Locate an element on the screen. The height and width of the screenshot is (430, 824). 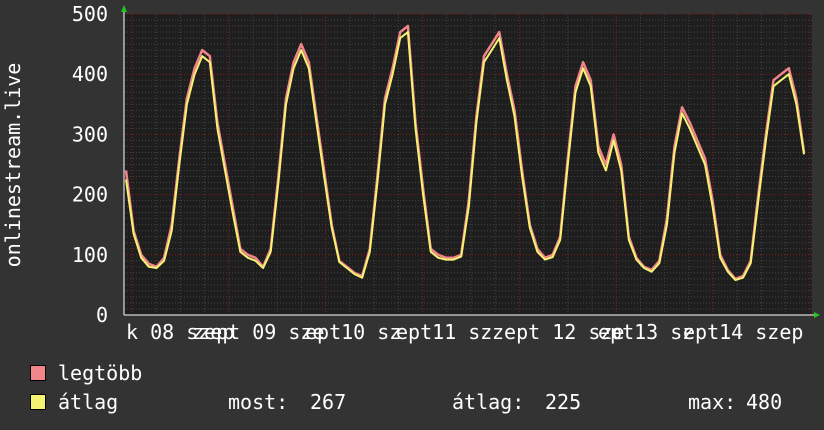
legend-swatch-avg is located at coordinates (38, 402).